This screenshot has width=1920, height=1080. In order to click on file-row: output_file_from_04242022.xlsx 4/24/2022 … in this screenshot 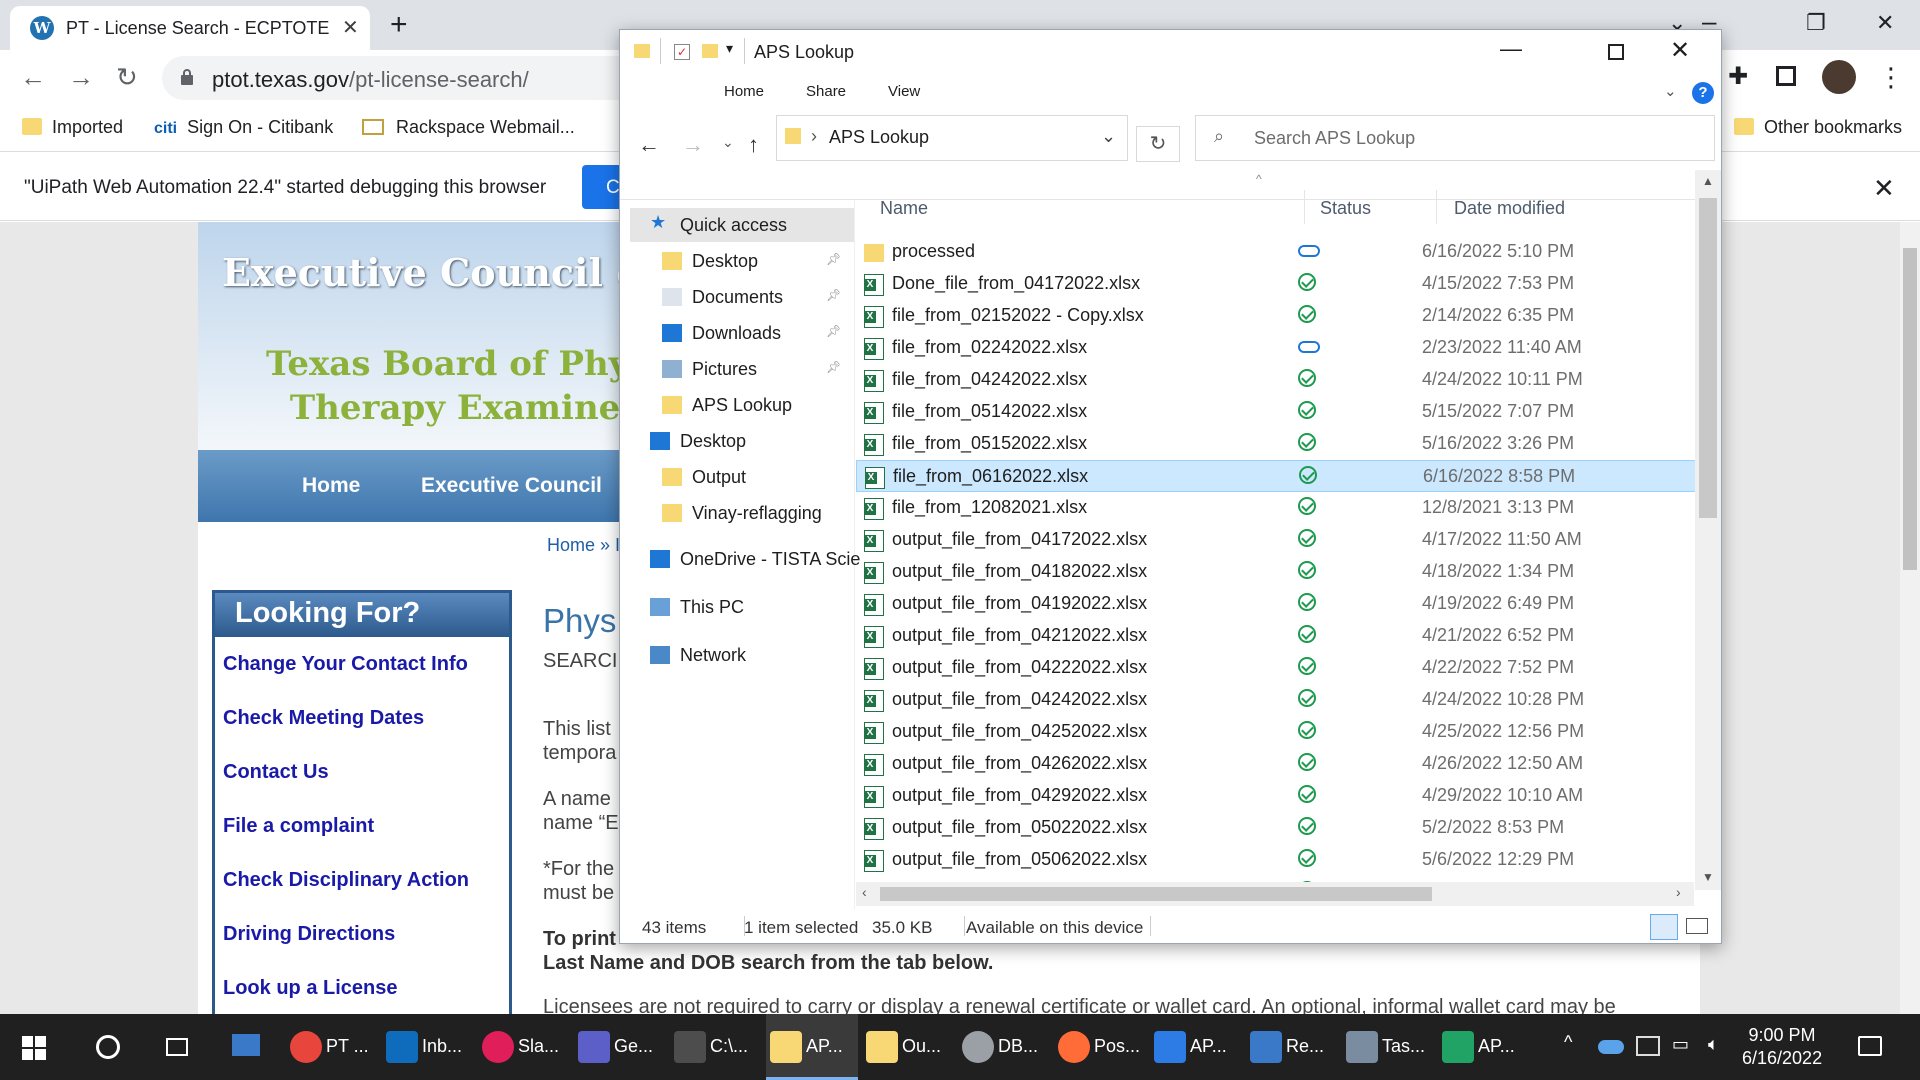, I will do `click(1281, 700)`.